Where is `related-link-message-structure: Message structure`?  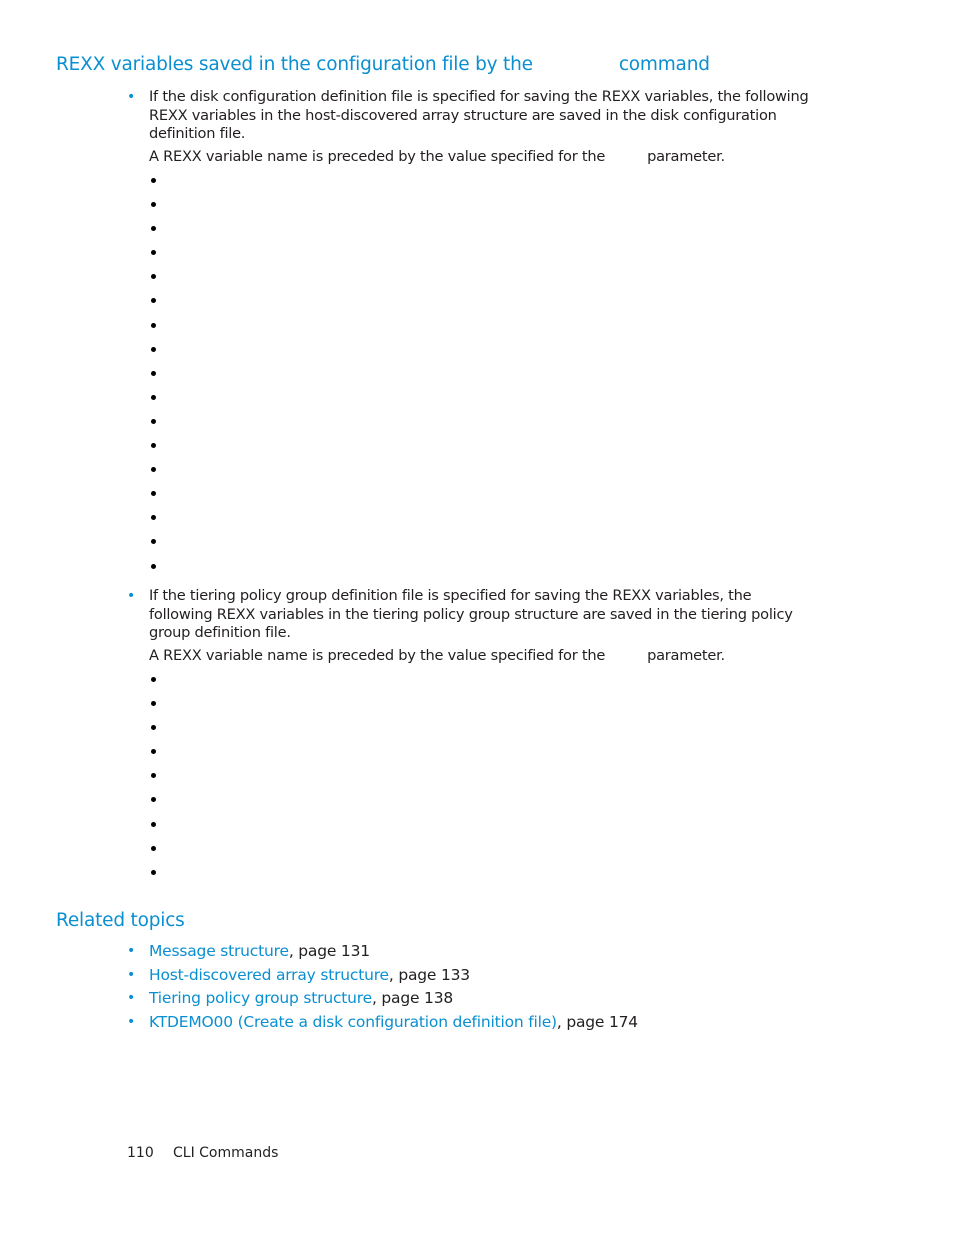 related-link-message-structure: Message structure is located at coordinates (219, 951).